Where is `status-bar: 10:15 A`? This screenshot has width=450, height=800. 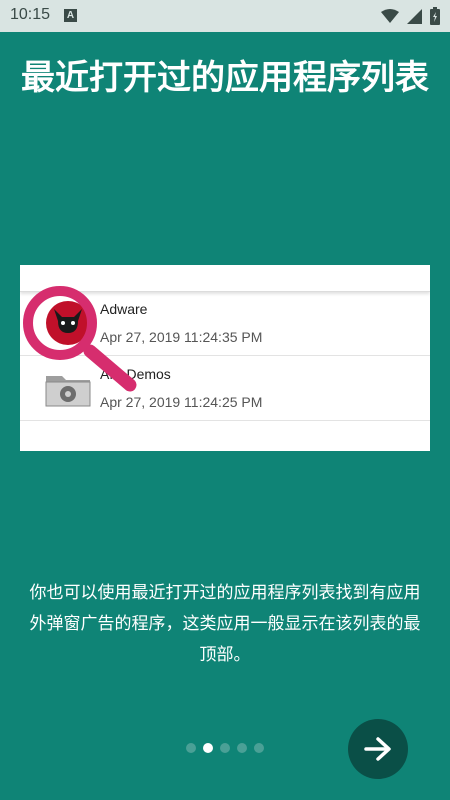 status-bar: 10:15 A is located at coordinates (225, 16).